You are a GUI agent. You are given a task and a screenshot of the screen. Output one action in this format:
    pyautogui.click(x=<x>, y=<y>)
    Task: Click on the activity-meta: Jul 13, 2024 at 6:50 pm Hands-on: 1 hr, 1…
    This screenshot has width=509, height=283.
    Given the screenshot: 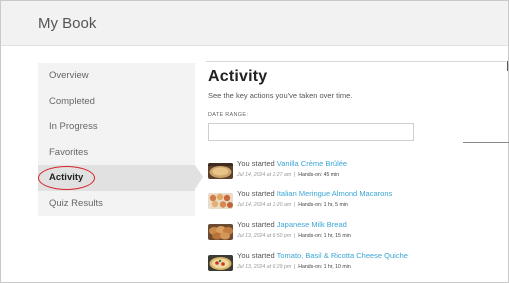 What is the action you would take?
    pyautogui.click(x=294, y=236)
    